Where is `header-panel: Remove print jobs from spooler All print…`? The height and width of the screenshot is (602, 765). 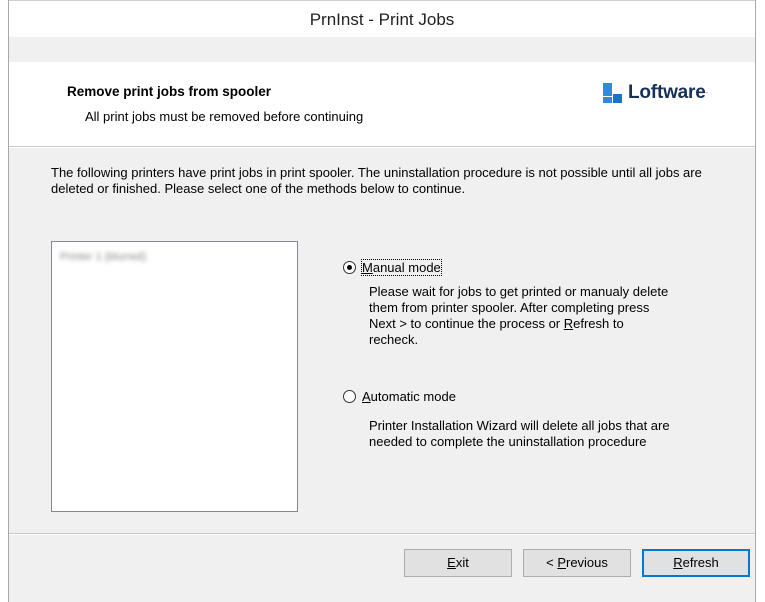
header-panel: Remove print jobs from spooler All print… is located at coordinates (382, 104).